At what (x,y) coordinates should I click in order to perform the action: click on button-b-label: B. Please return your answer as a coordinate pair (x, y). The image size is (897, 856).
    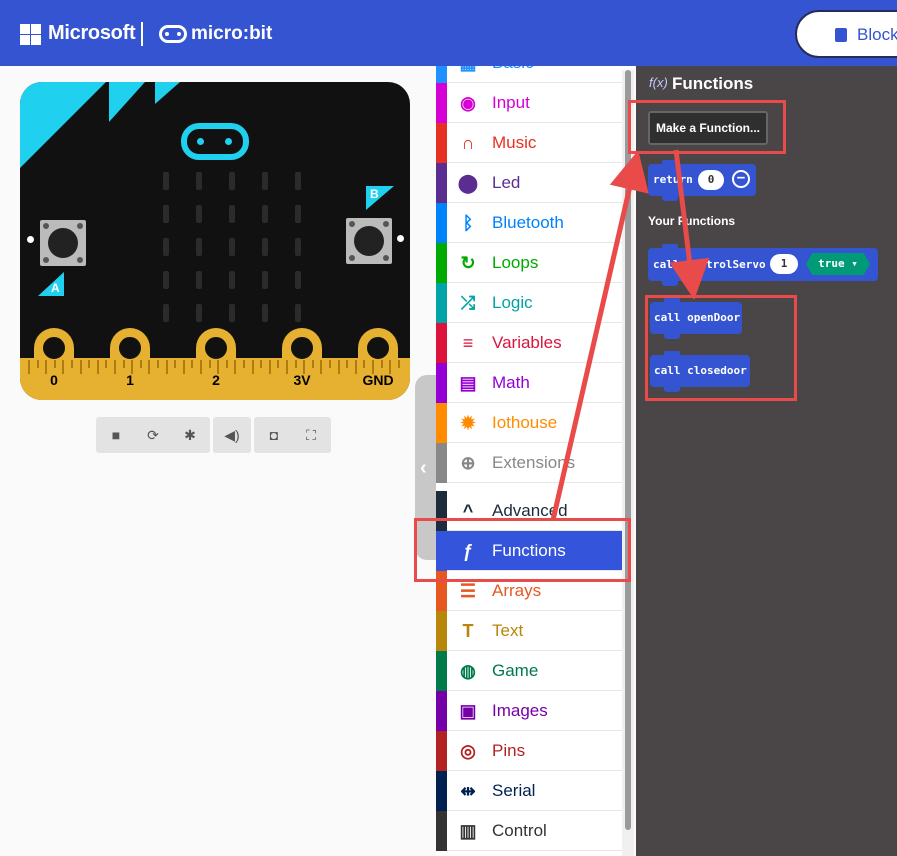
    Looking at the image, I should click on (374, 194).